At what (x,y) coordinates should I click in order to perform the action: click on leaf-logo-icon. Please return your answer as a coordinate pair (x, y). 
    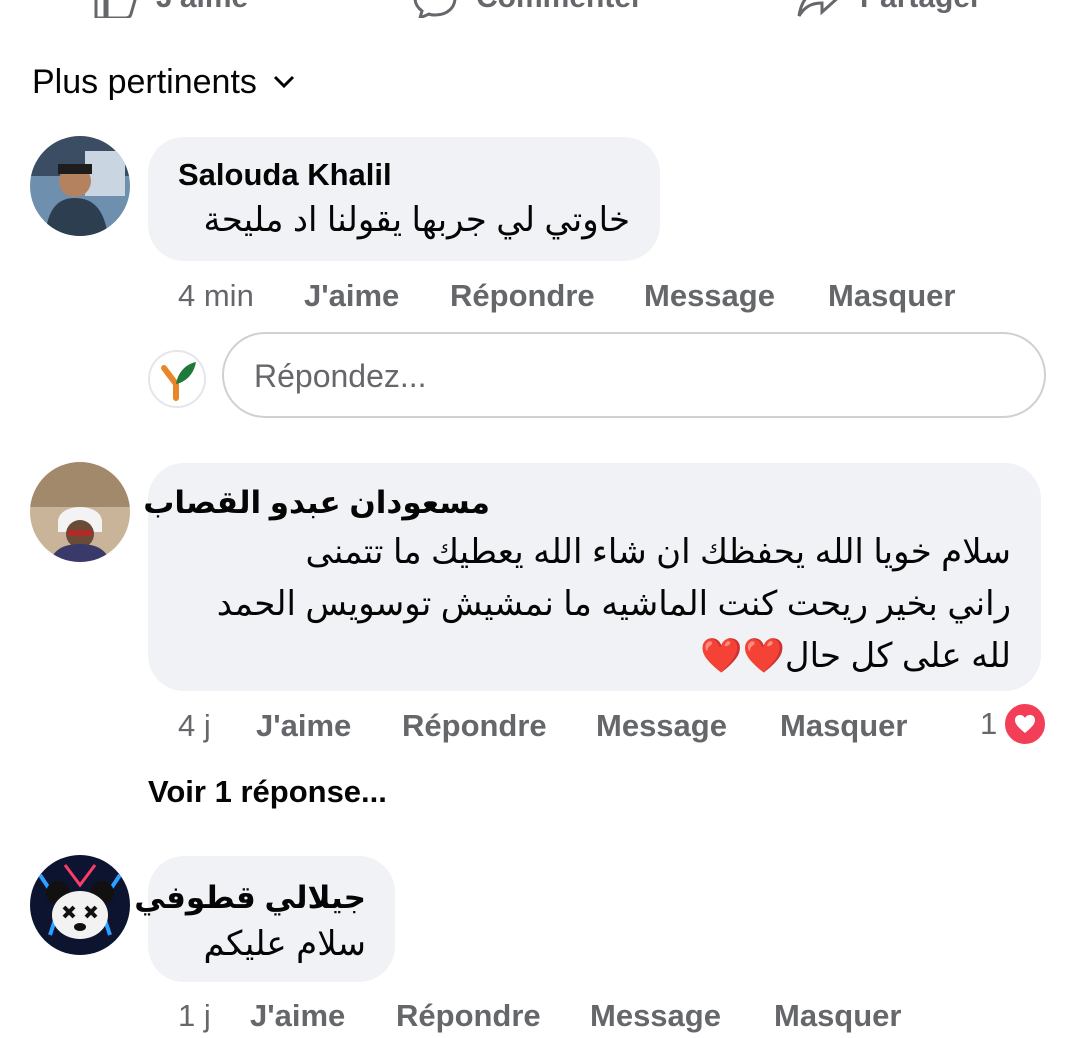
    Looking at the image, I should click on (178, 381).